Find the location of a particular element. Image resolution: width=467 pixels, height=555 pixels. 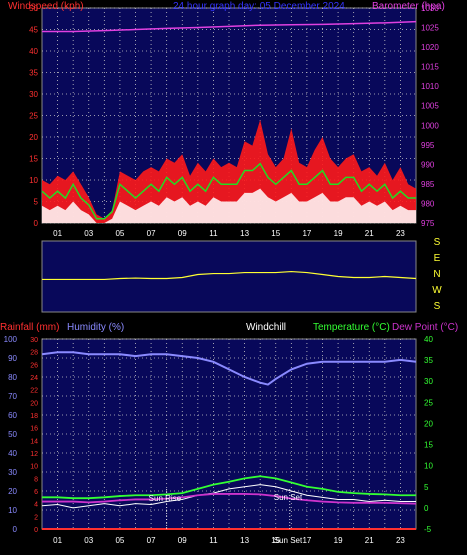

wind-x-tick-label: 03 is located at coordinates (88, 233).